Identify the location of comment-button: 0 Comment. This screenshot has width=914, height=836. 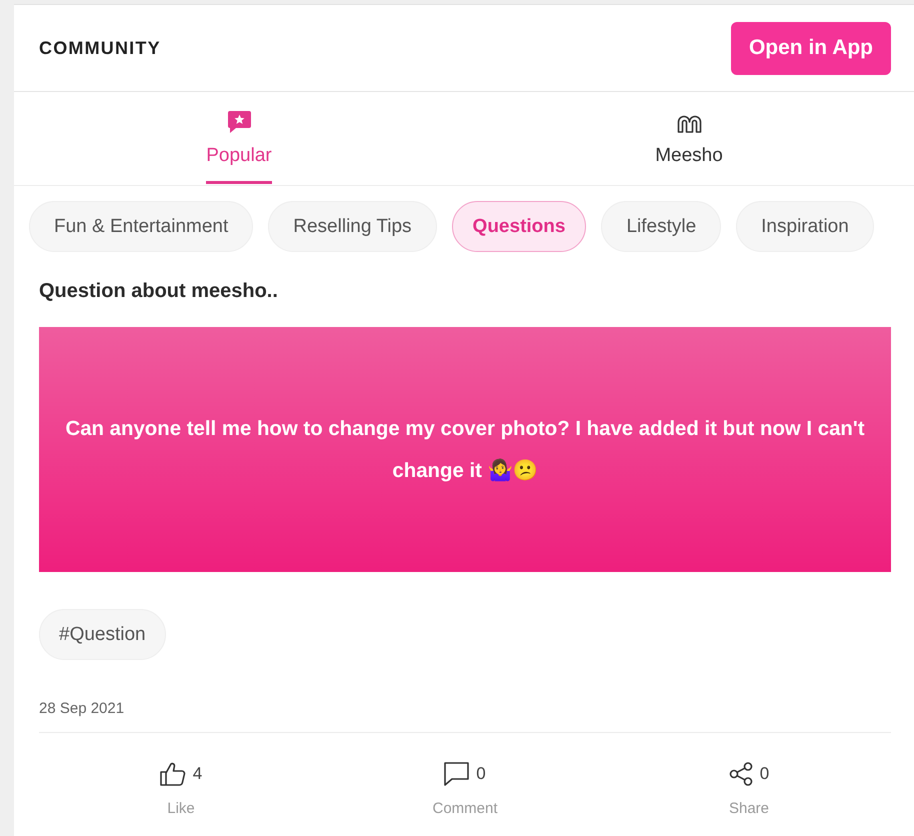
(465, 775).